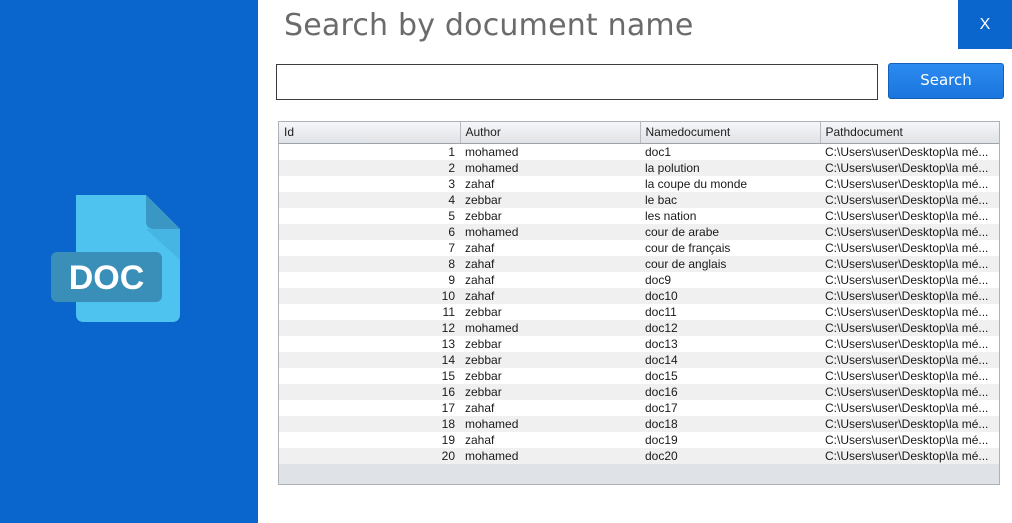 Image resolution: width=1012 pixels, height=523 pixels. I want to click on cell-namedocument: doc17, so click(730, 407).